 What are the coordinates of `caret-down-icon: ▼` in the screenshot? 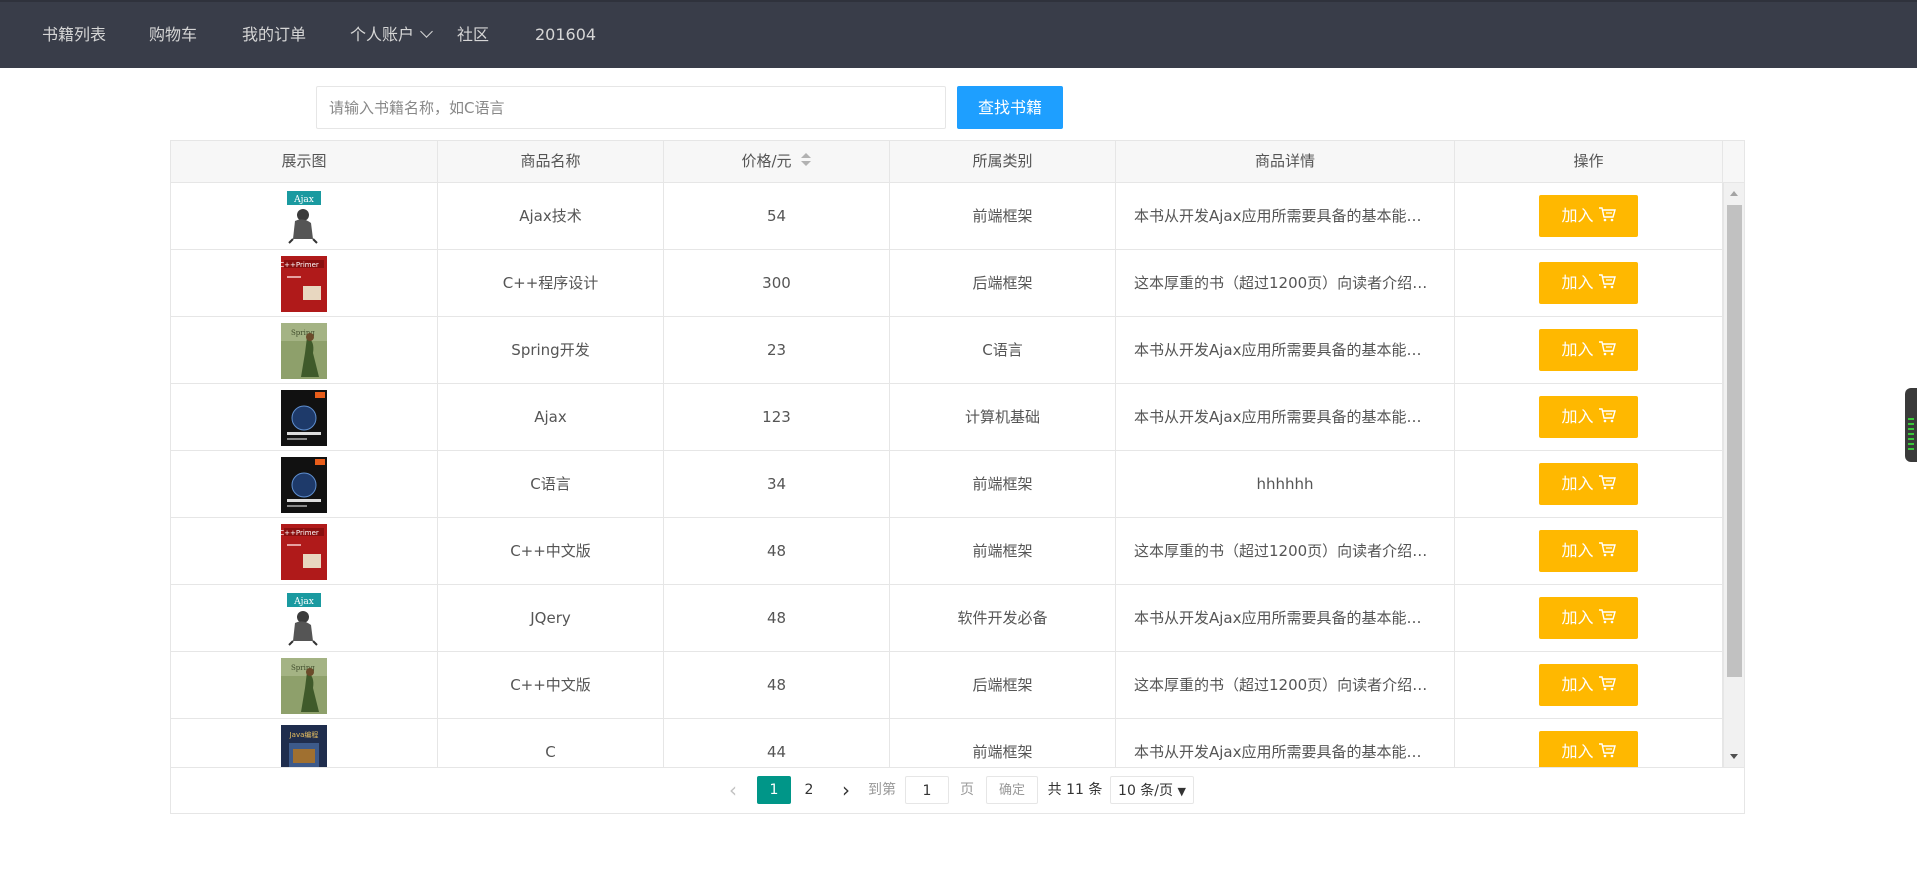 It's located at (1181, 791).